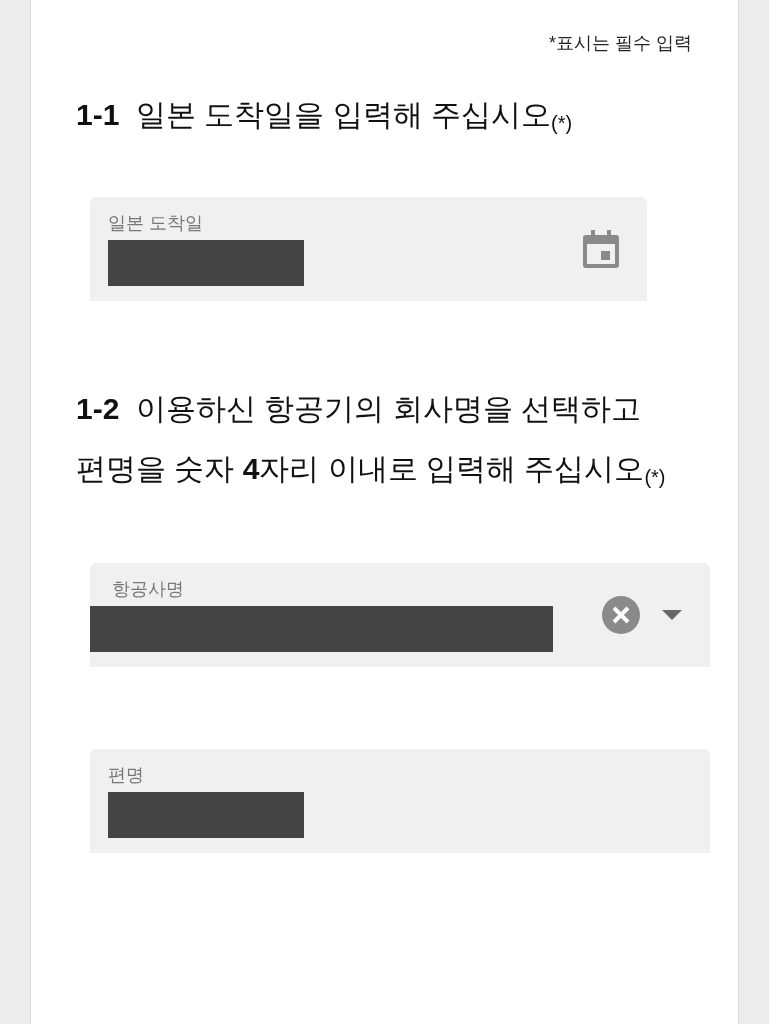 The image size is (769, 1024). I want to click on dropdown-caret-icon, so click(672, 615).